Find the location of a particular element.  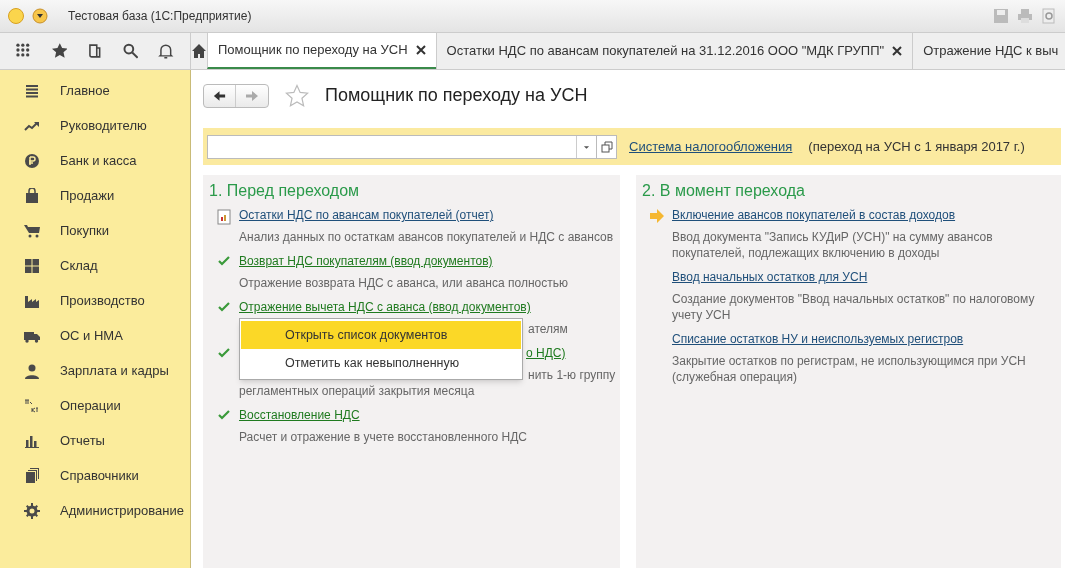

tax-system-link: Система налогообложения is located at coordinates (711, 146).